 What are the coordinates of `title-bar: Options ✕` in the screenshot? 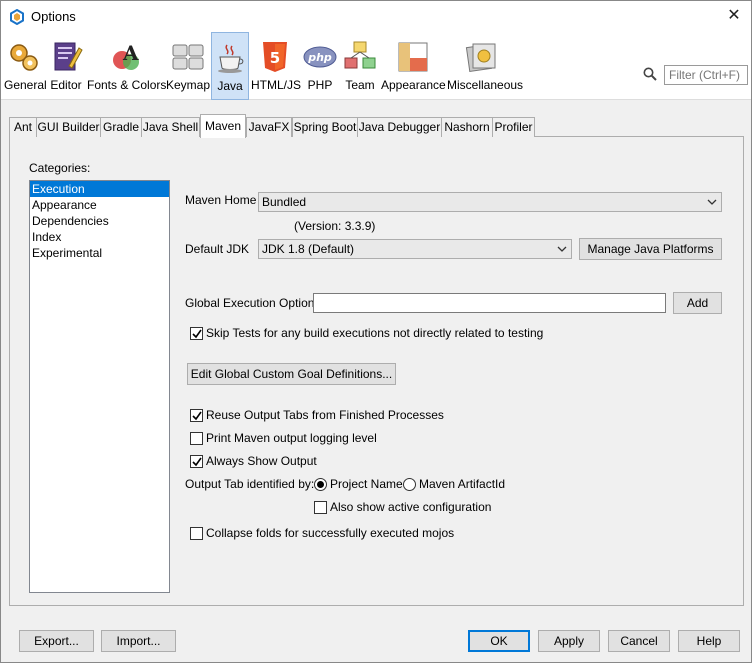 It's located at (376, 16).